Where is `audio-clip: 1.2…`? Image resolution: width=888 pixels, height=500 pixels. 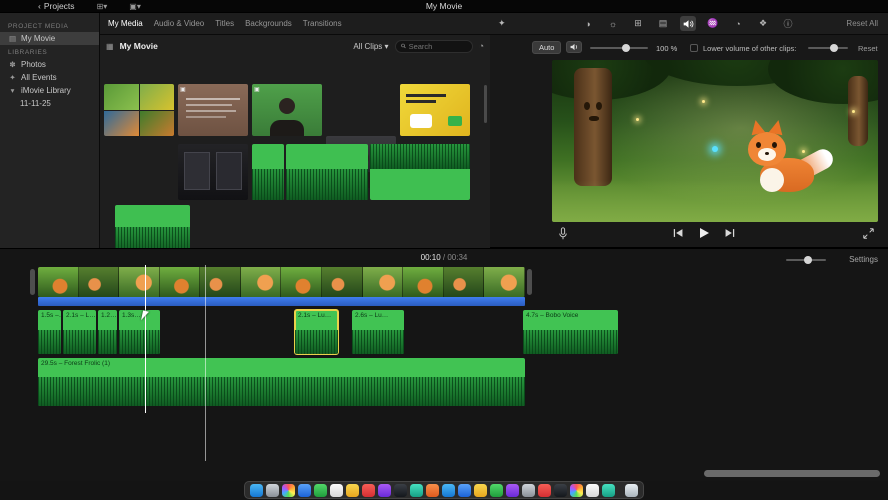 audio-clip: 1.2… is located at coordinates (107, 332).